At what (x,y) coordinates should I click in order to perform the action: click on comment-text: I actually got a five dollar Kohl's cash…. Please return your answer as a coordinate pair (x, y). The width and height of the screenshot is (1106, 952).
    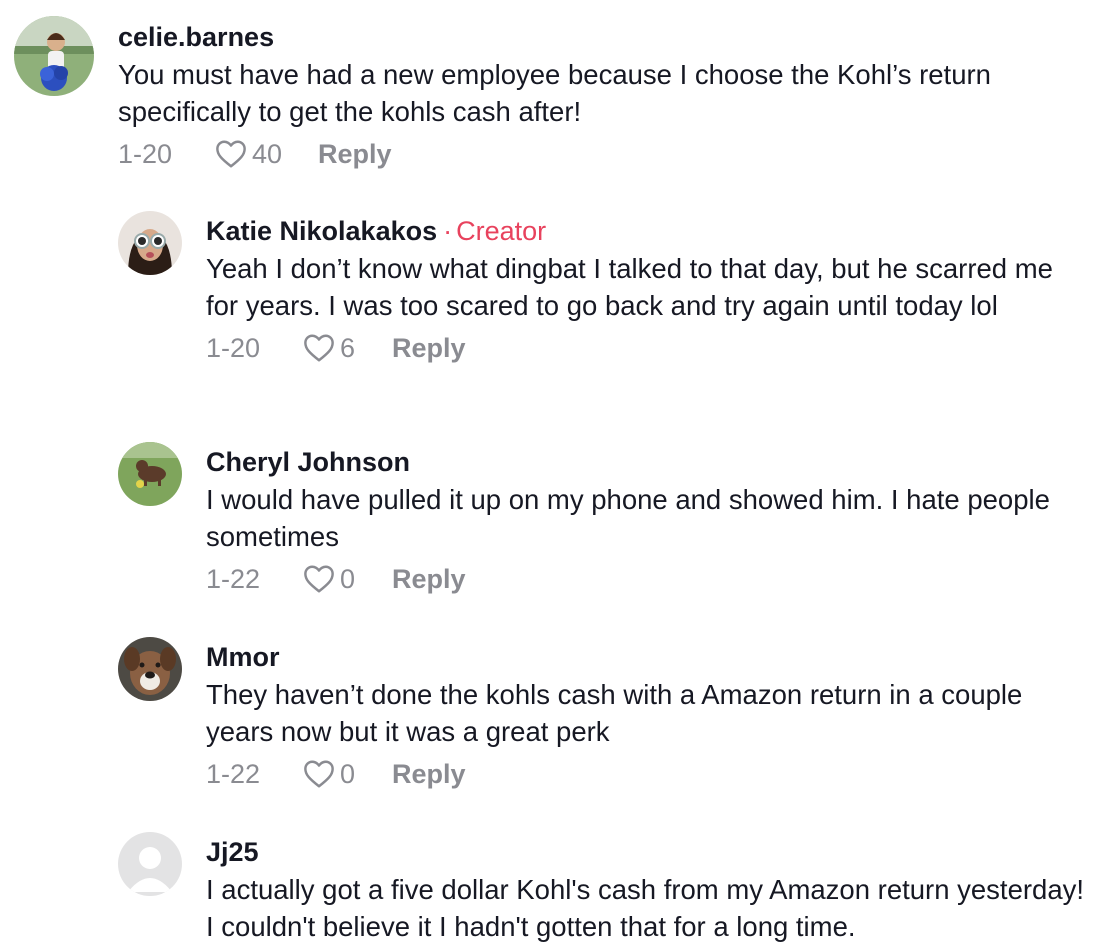
    Looking at the image, I should click on (645, 908).